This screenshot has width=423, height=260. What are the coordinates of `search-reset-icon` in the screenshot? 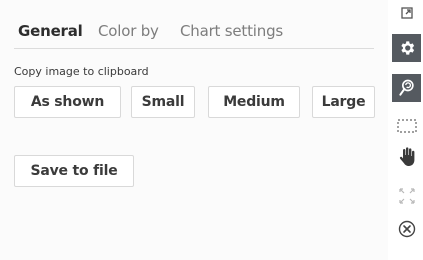 It's located at (406, 88).